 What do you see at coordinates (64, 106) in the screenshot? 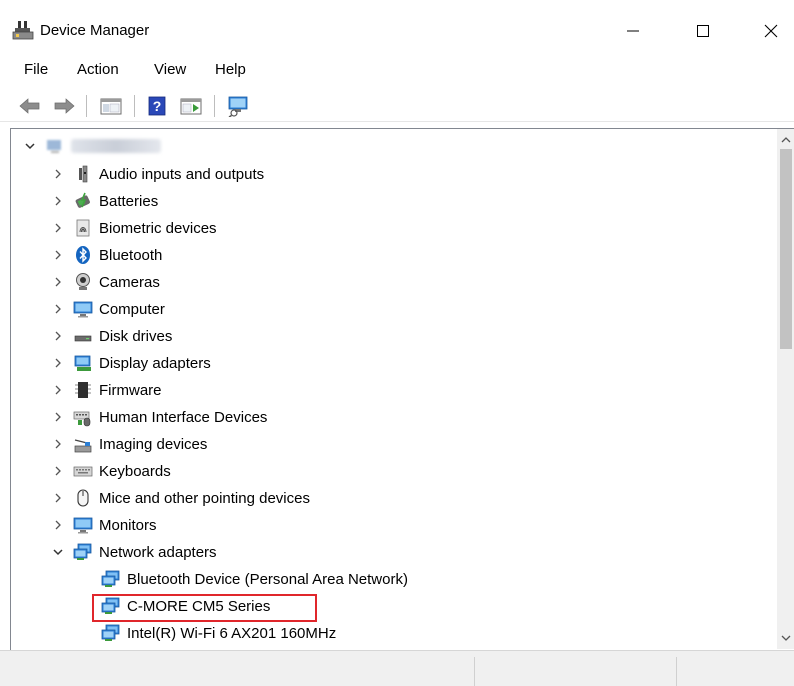
I see `forward-button` at bounding box center [64, 106].